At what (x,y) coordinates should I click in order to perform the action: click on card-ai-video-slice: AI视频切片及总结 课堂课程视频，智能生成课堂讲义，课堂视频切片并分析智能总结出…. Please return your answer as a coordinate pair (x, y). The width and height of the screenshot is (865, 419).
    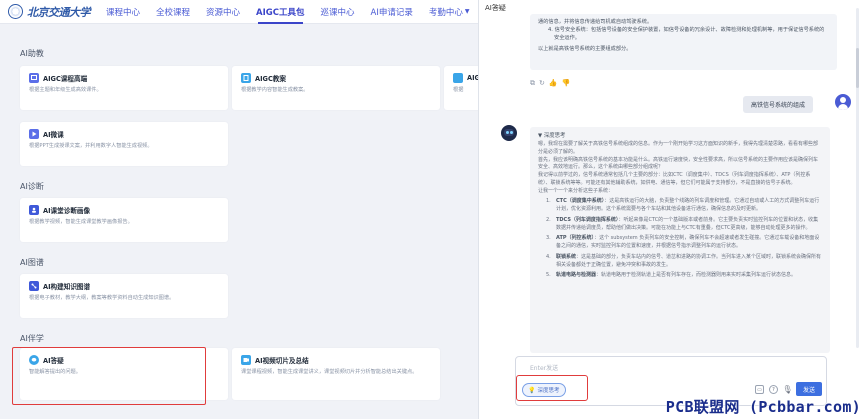
    Looking at the image, I should click on (336, 374).